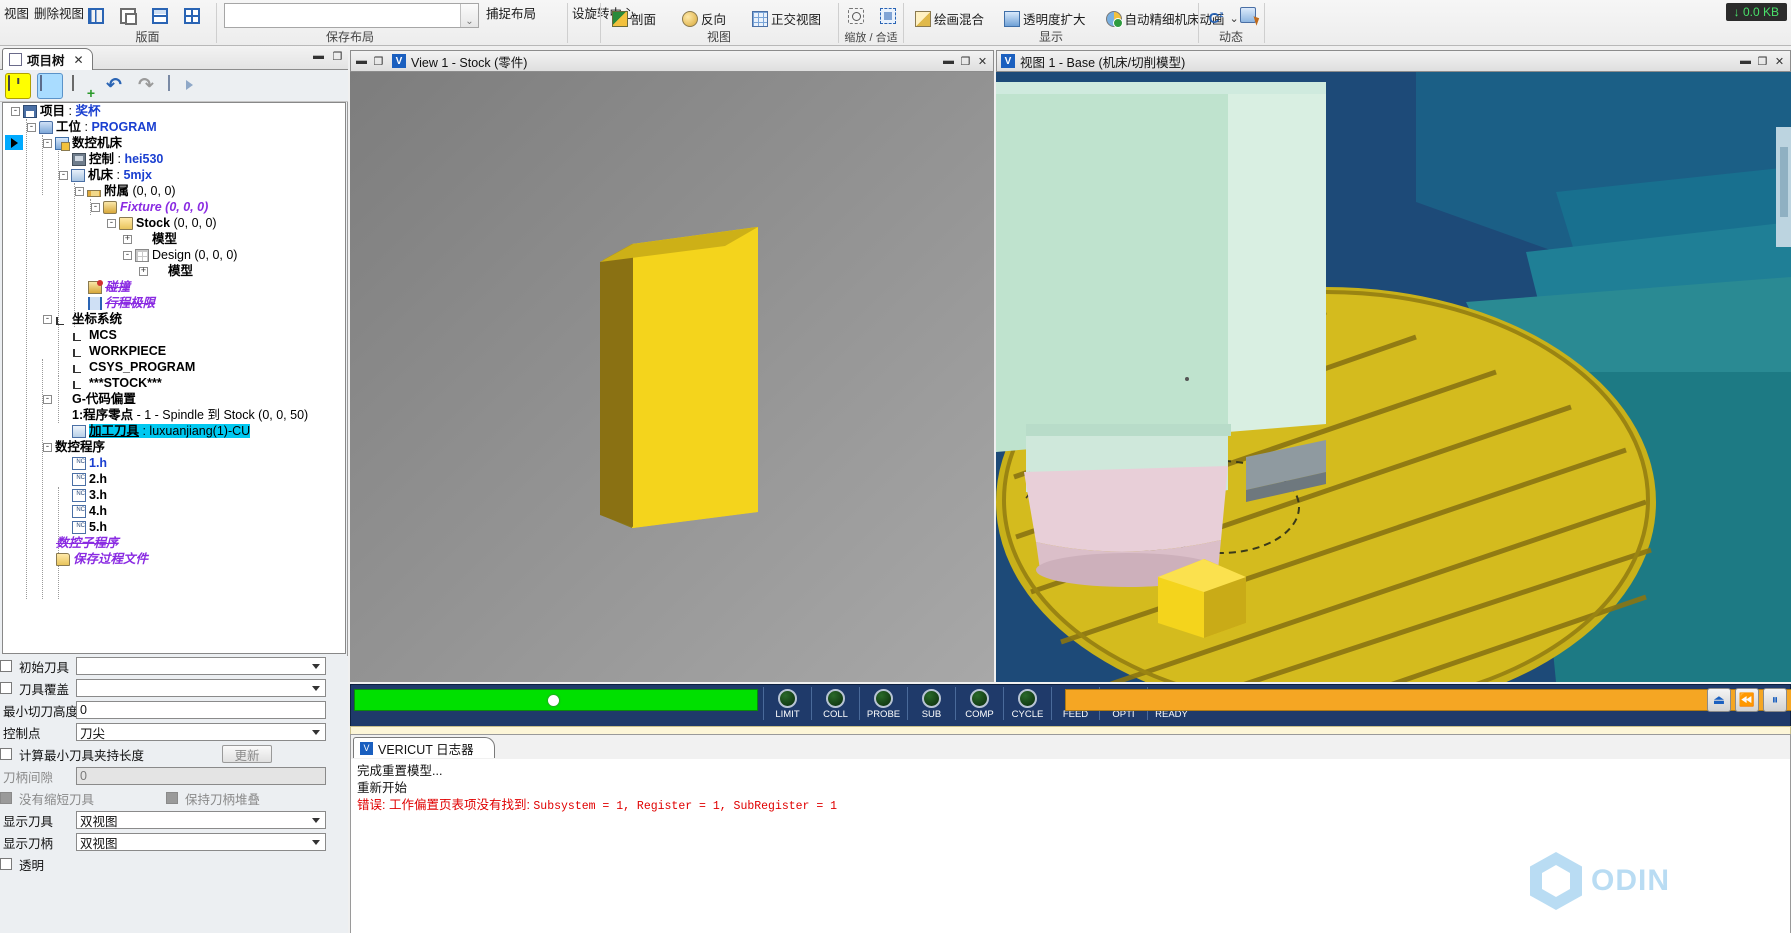  I want to click on tree-item-2.h: 2.h, so click(174, 478).